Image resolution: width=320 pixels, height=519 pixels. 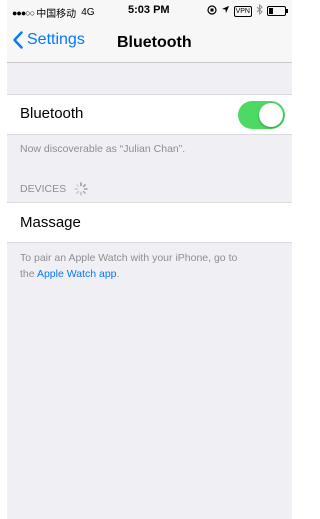 What do you see at coordinates (149, 222) in the screenshot?
I see `device-row-massage: Massage` at bounding box center [149, 222].